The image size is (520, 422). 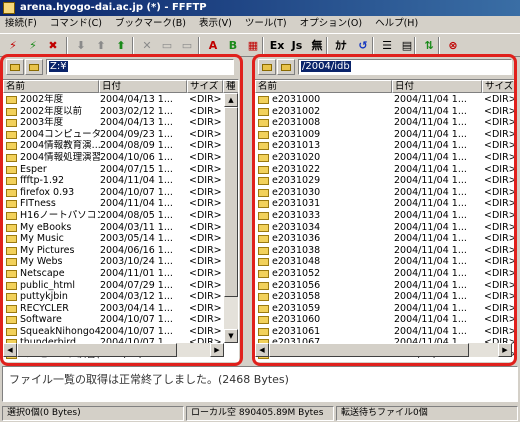 I want to click on kana-convert-button: ｶﾅ, so click(x=341, y=46).